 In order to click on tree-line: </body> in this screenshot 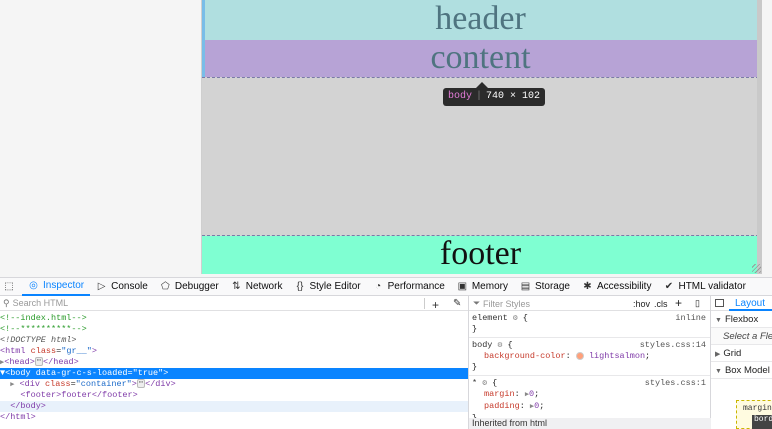, I will do `click(234, 406)`.